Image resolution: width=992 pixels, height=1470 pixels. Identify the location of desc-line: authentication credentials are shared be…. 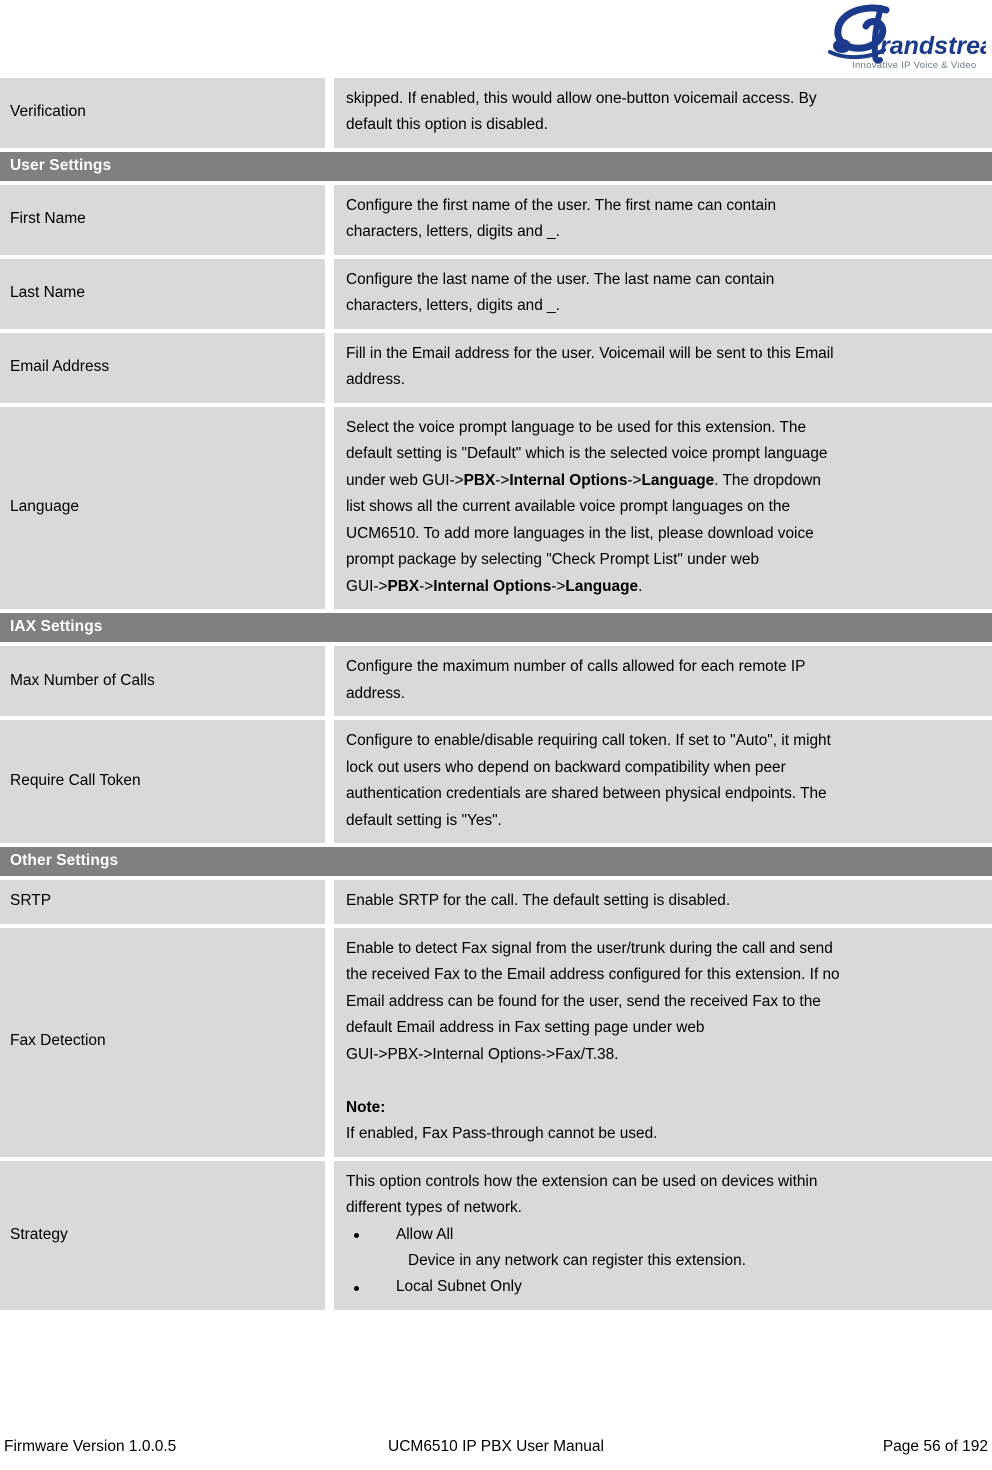
(586, 794).